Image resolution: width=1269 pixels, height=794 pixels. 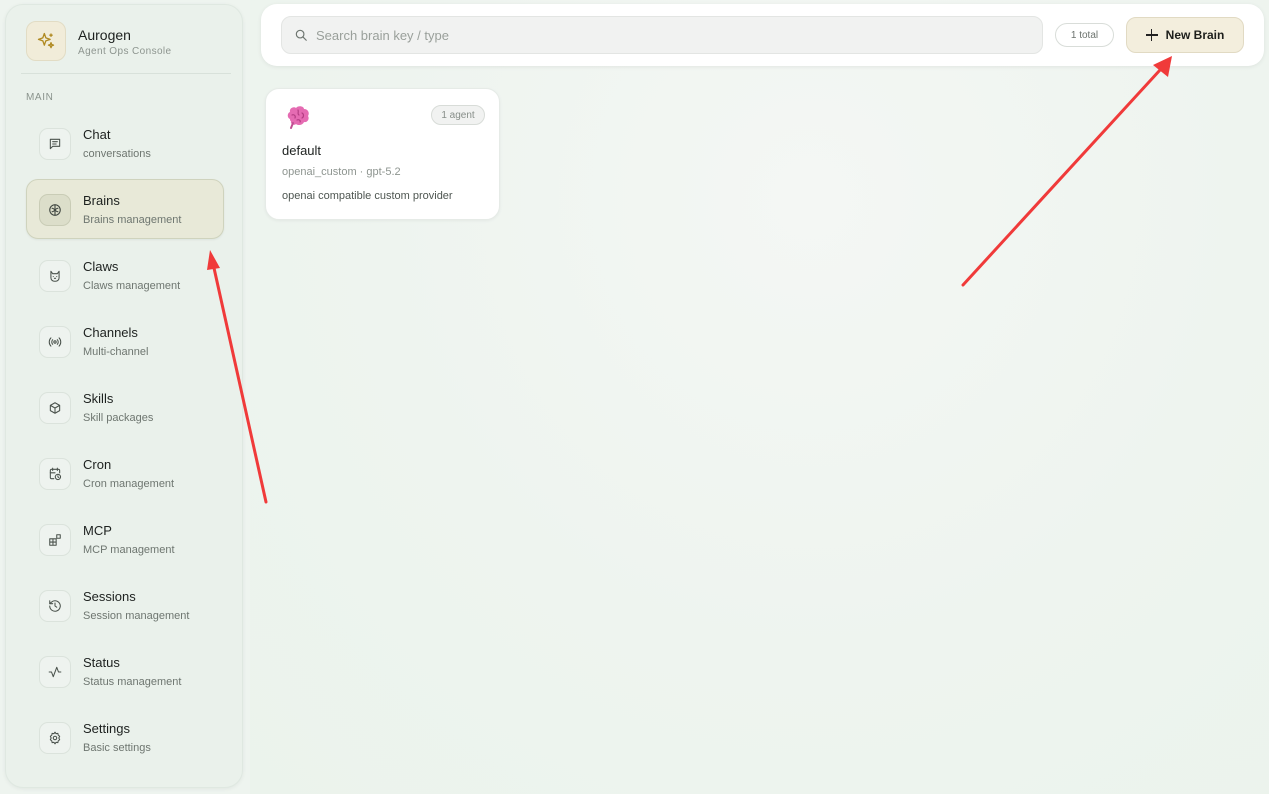 I want to click on sidebar-item-label: Status, so click(x=101, y=662).